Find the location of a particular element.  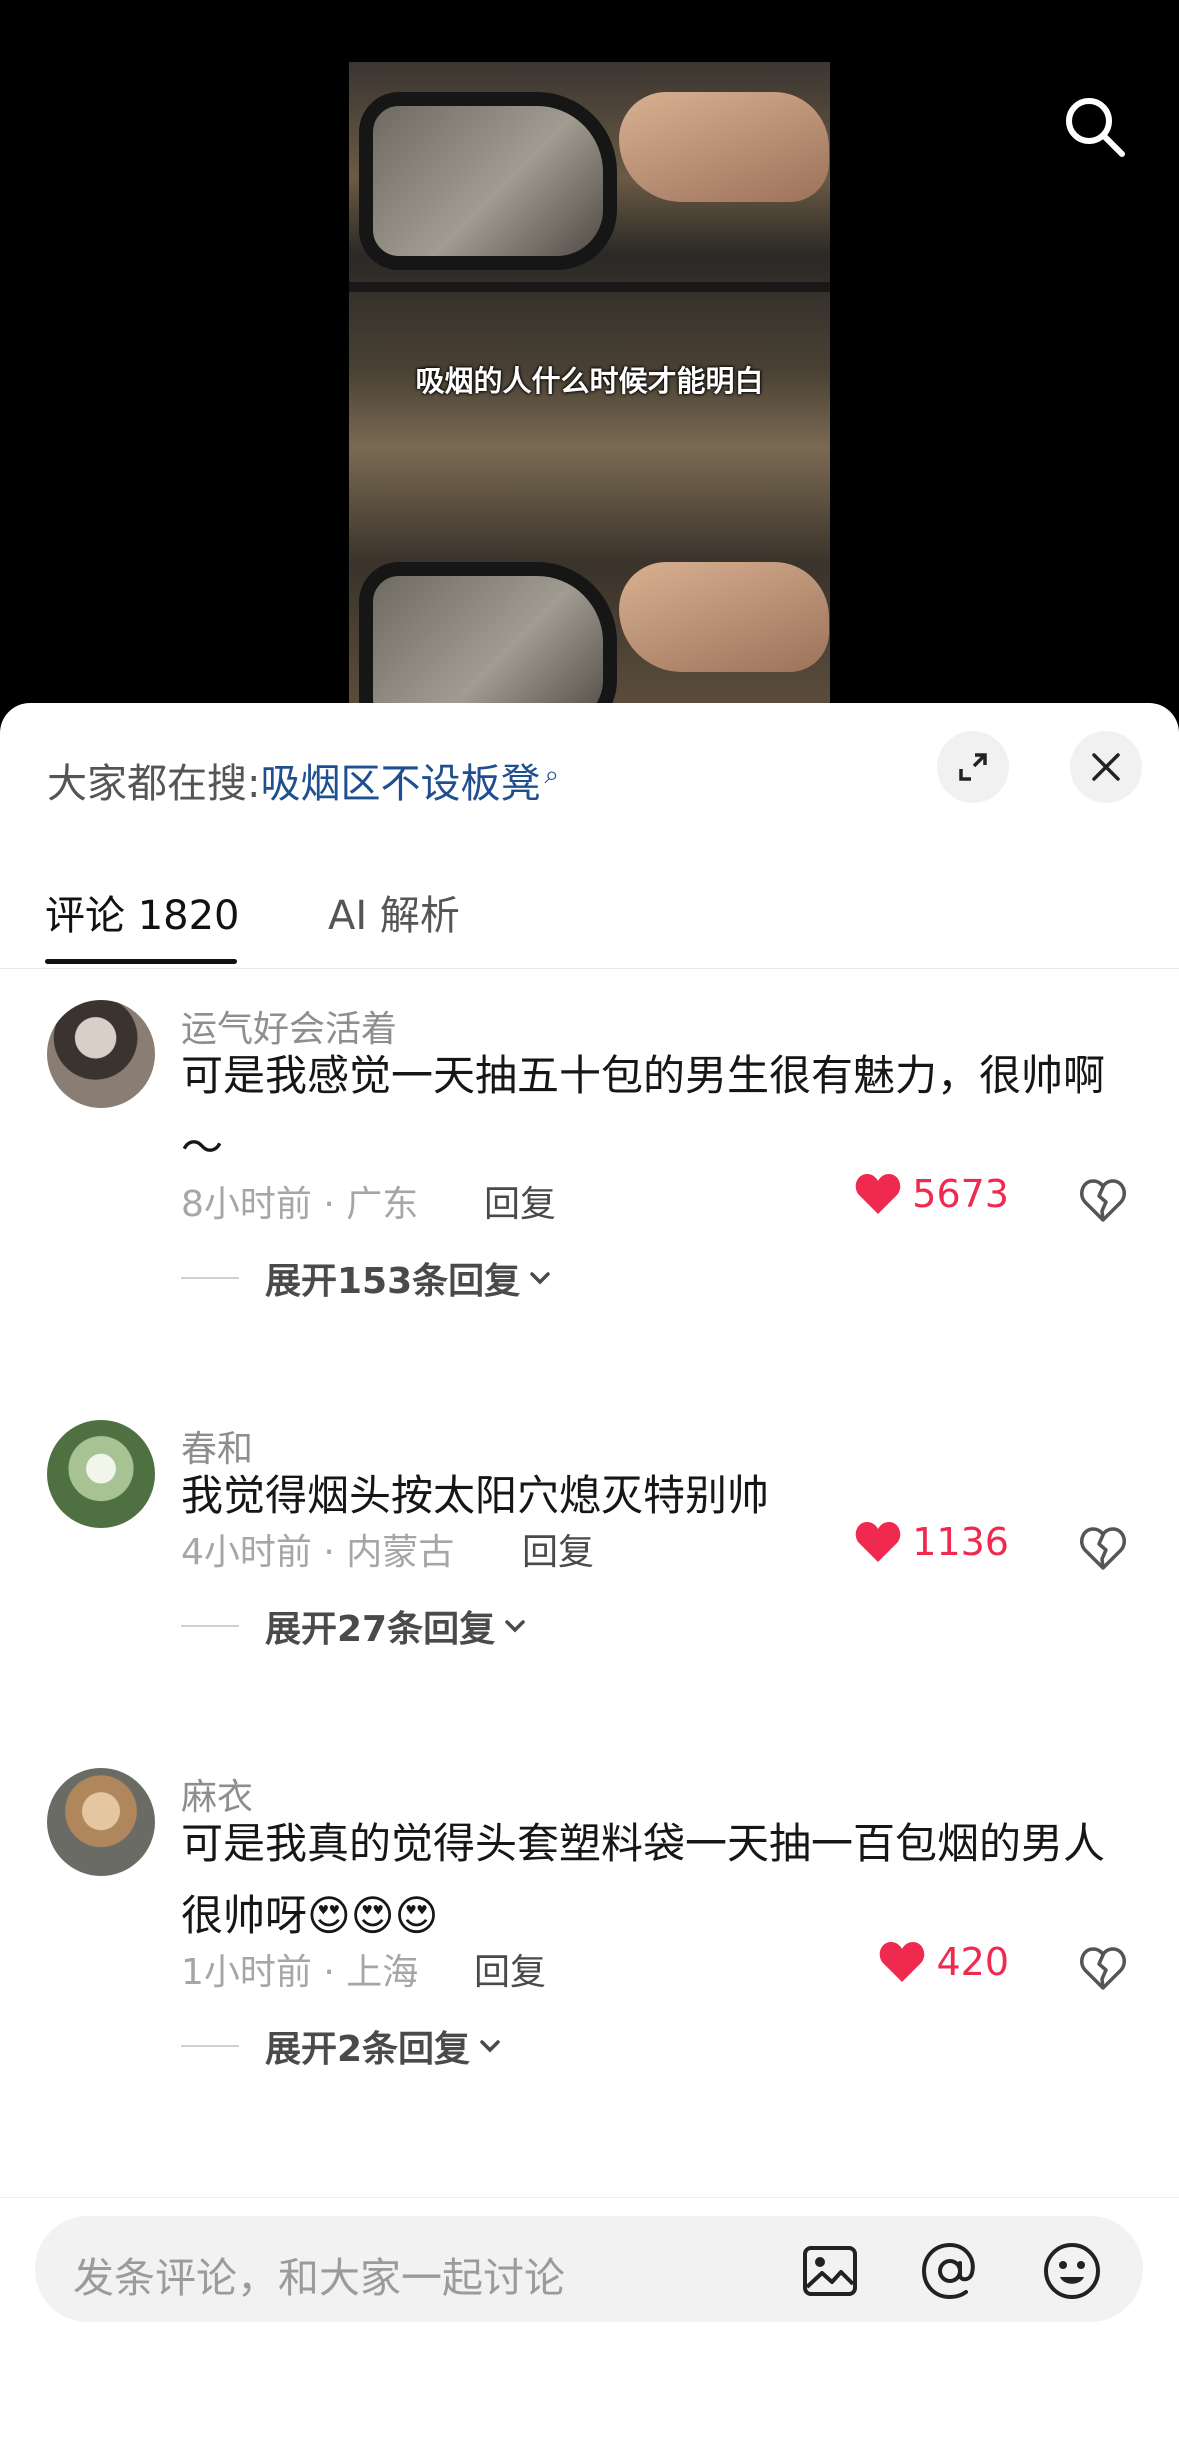

comment-tabs: 评论 1820 AI 解析 is located at coordinates (589, 916).